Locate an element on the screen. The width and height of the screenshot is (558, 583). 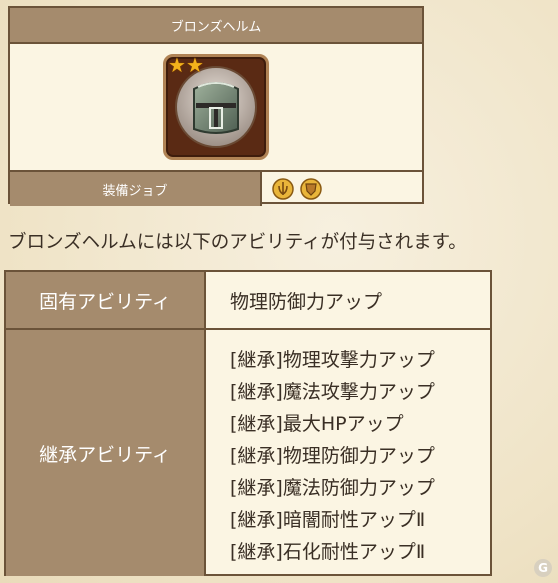
list-item: [継承]物理攻撃力アップ is located at coordinates (332, 360).